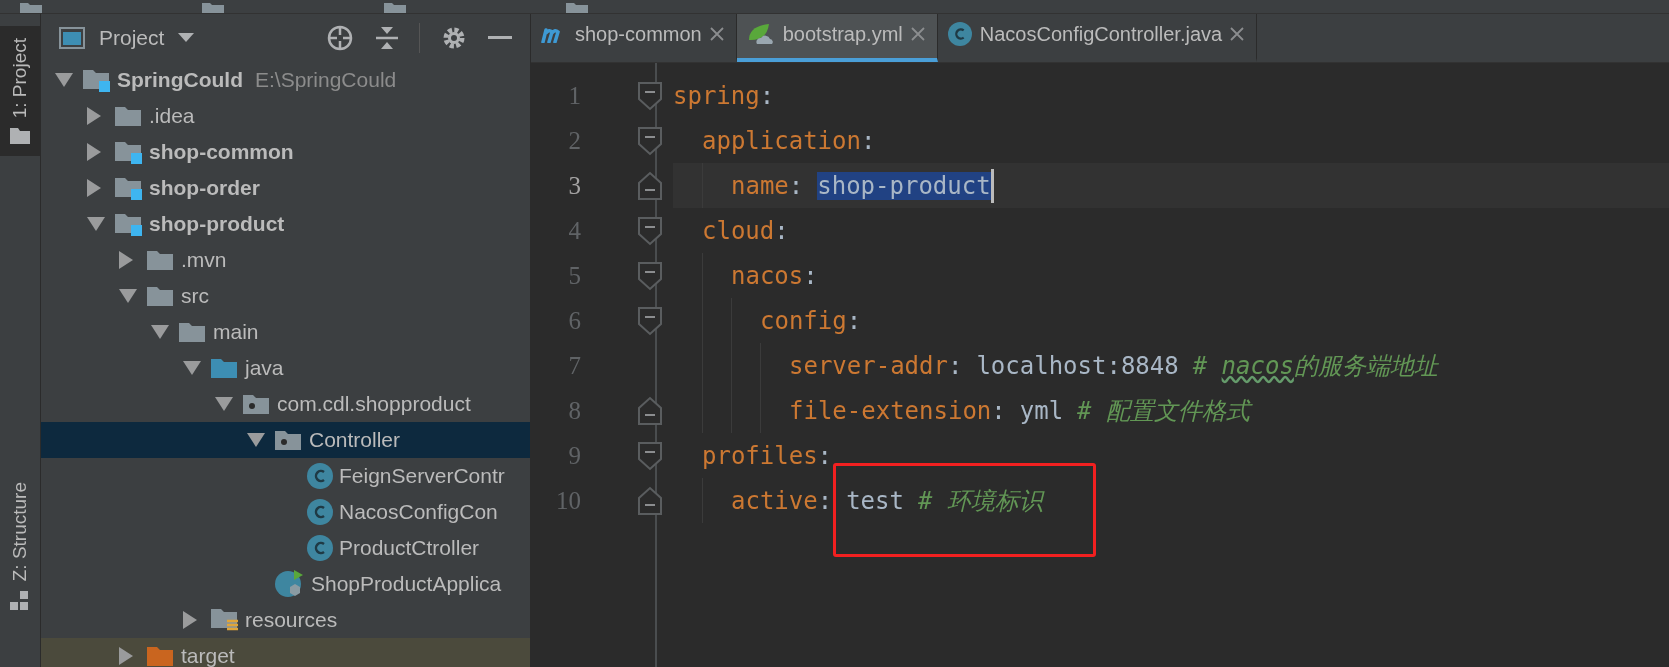 Image resolution: width=1669 pixels, height=667 pixels. Describe the element at coordinates (20, 546) in the screenshot. I see `tool-window-button: Z: Structure` at that location.